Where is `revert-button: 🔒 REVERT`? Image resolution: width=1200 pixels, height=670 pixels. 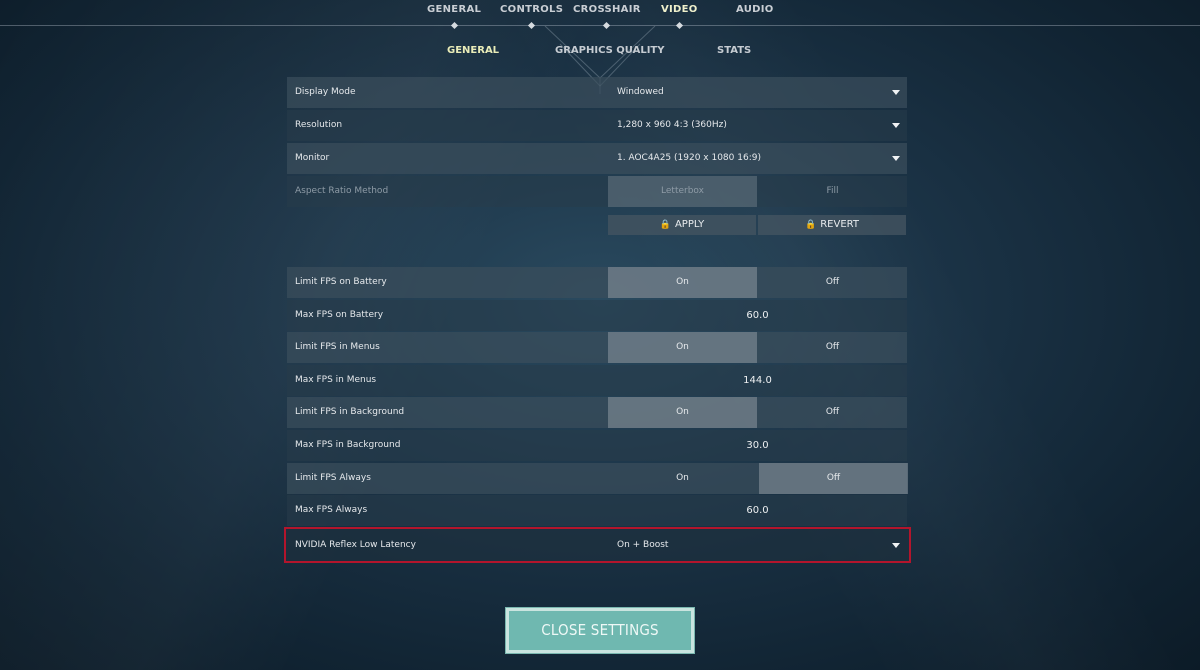
revert-button: 🔒 REVERT is located at coordinates (832, 225).